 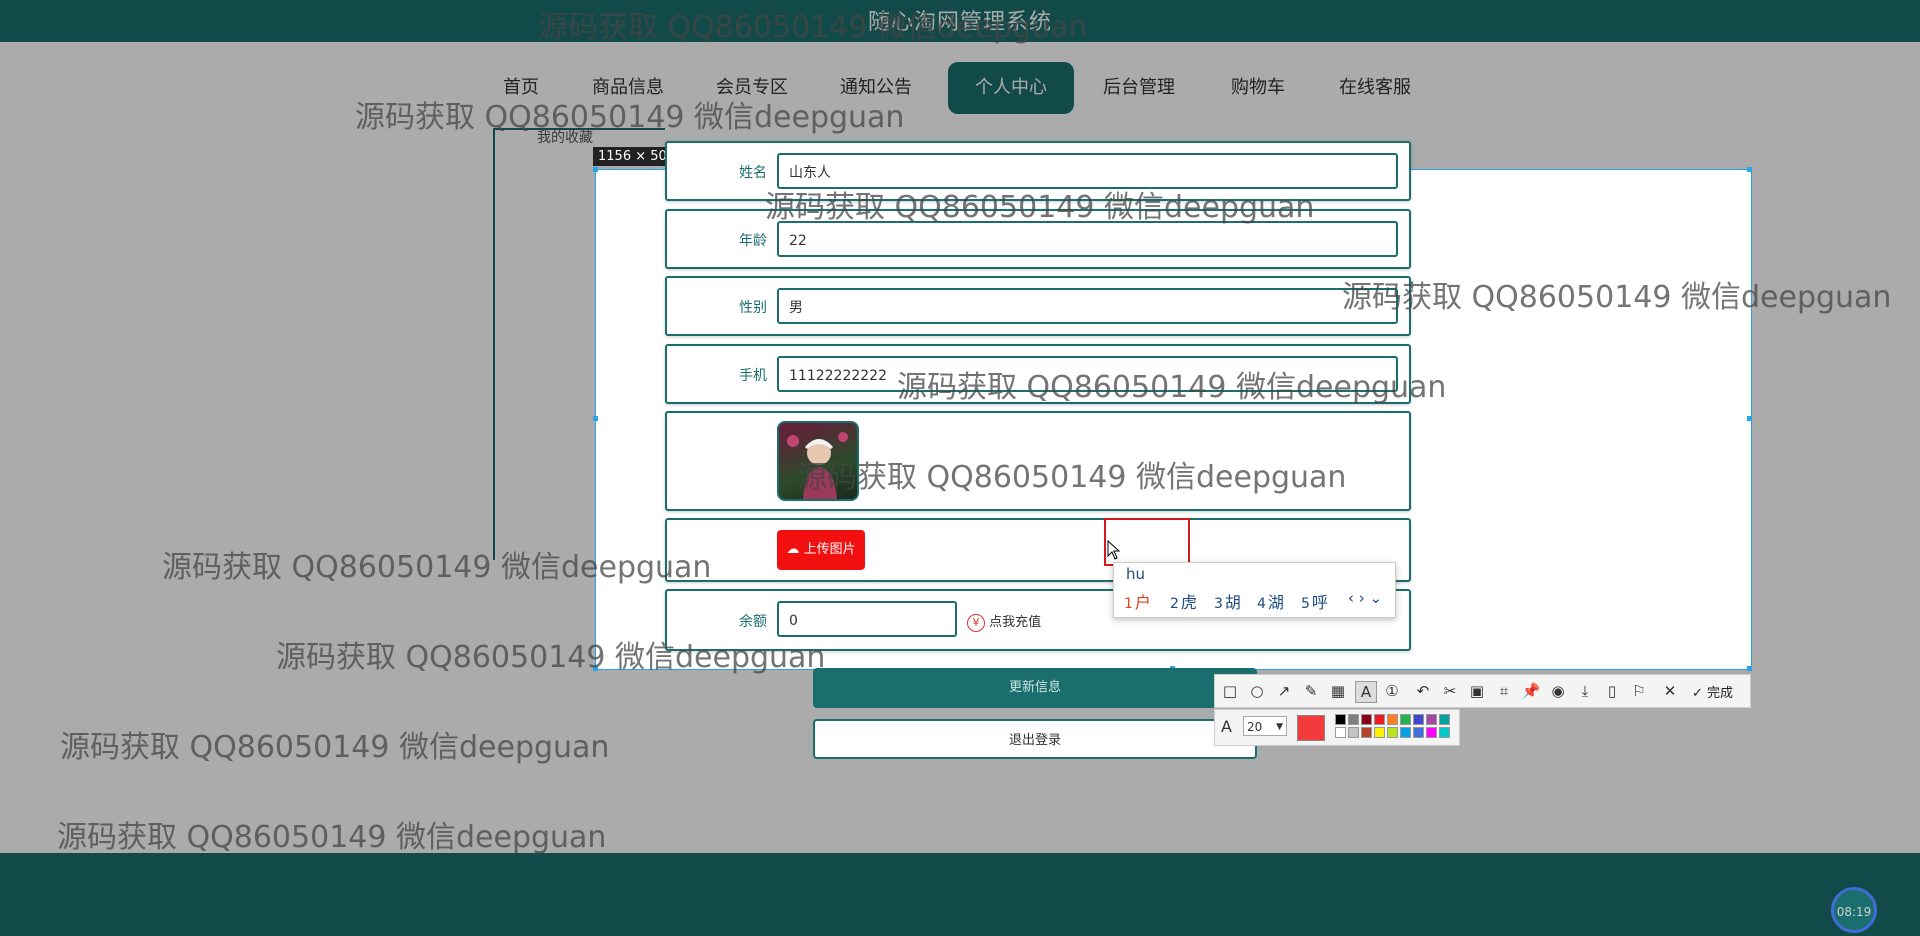 What do you see at coordinates (1314, 601) in the screenshot?
I see `ime-candidate: 5呼` at bounding box center [1314, 601].